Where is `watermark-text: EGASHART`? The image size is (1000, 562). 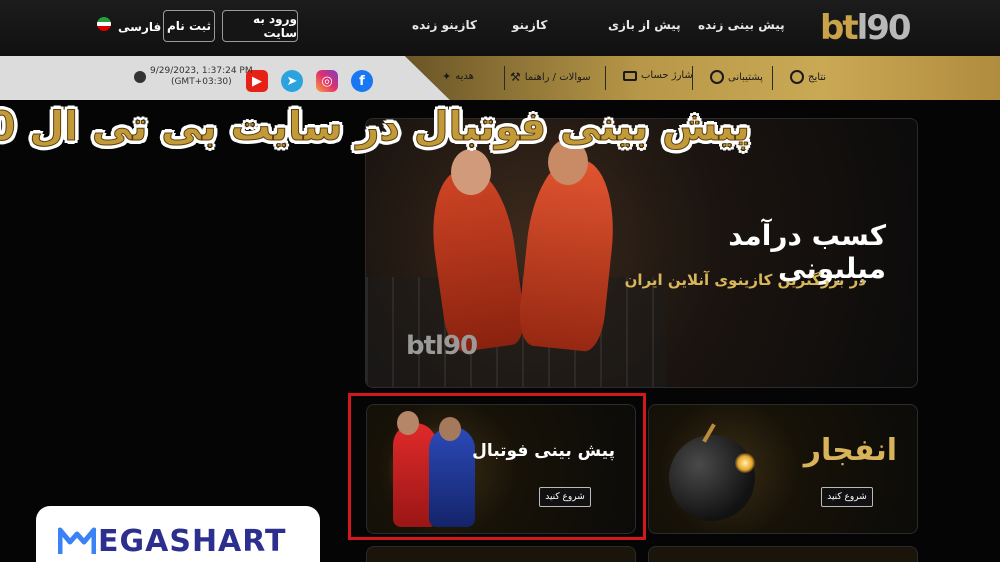 watermark-text: EGASHART is located at coordinates (192, 541).